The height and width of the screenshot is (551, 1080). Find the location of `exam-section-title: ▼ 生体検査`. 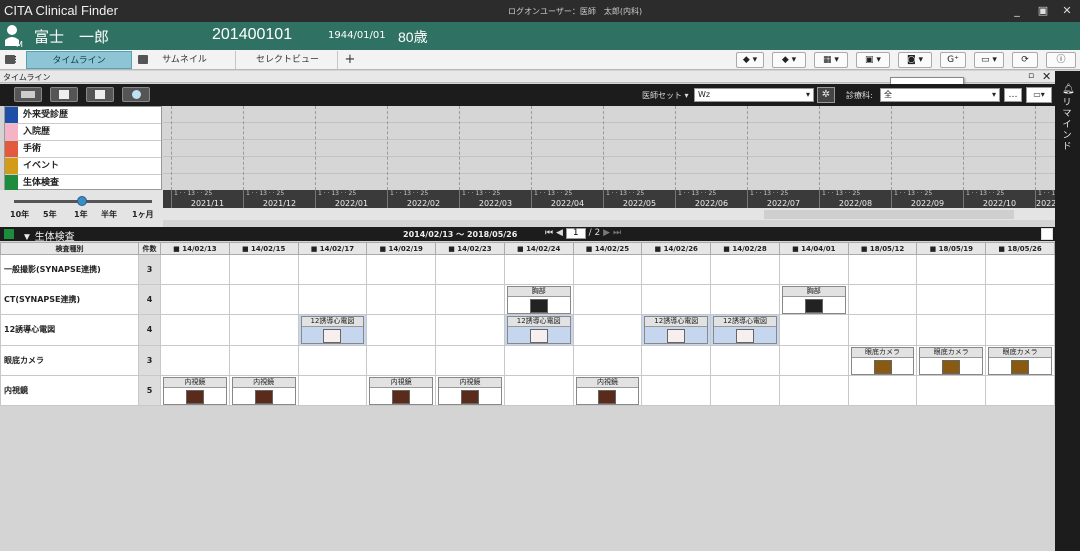

exam-section-title: ▼ 生体検査 is located at coordinates (48, 235).